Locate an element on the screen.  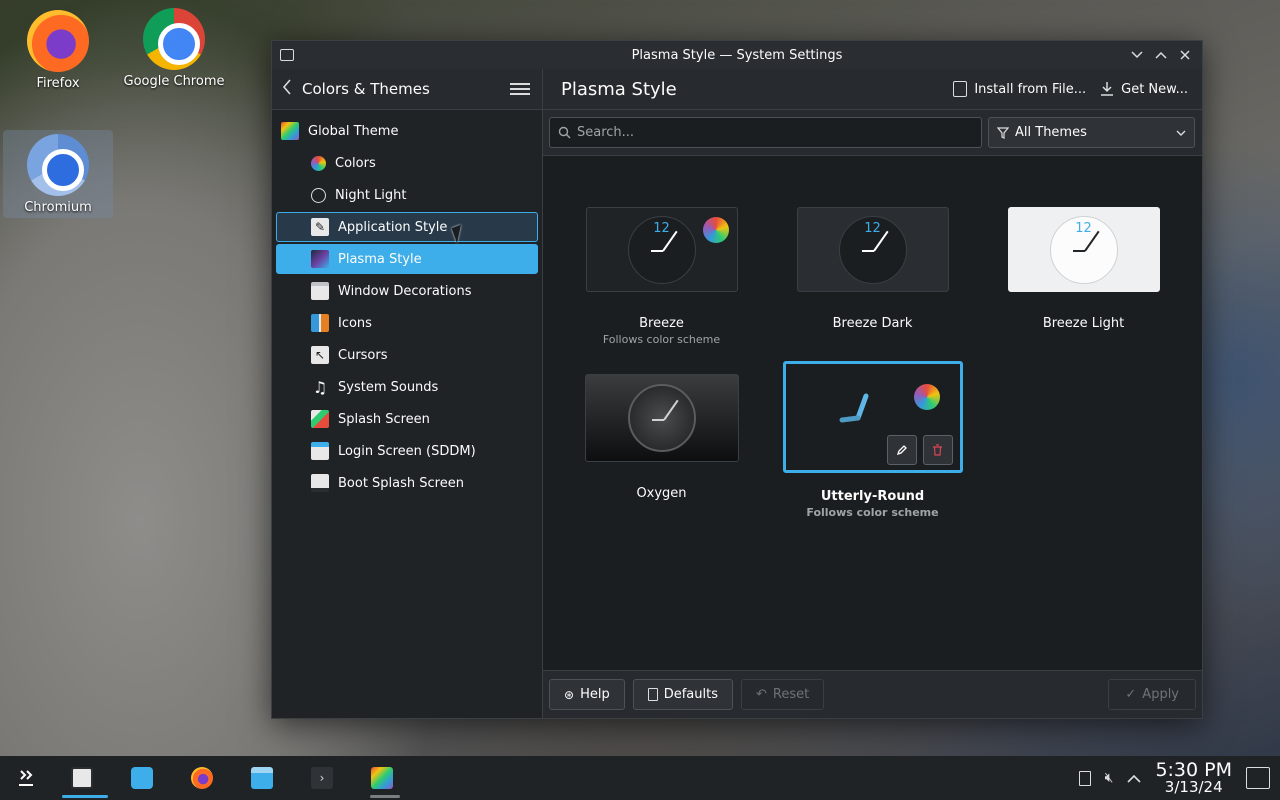
chevron-down-icon is located at coordinates (1181, 133).